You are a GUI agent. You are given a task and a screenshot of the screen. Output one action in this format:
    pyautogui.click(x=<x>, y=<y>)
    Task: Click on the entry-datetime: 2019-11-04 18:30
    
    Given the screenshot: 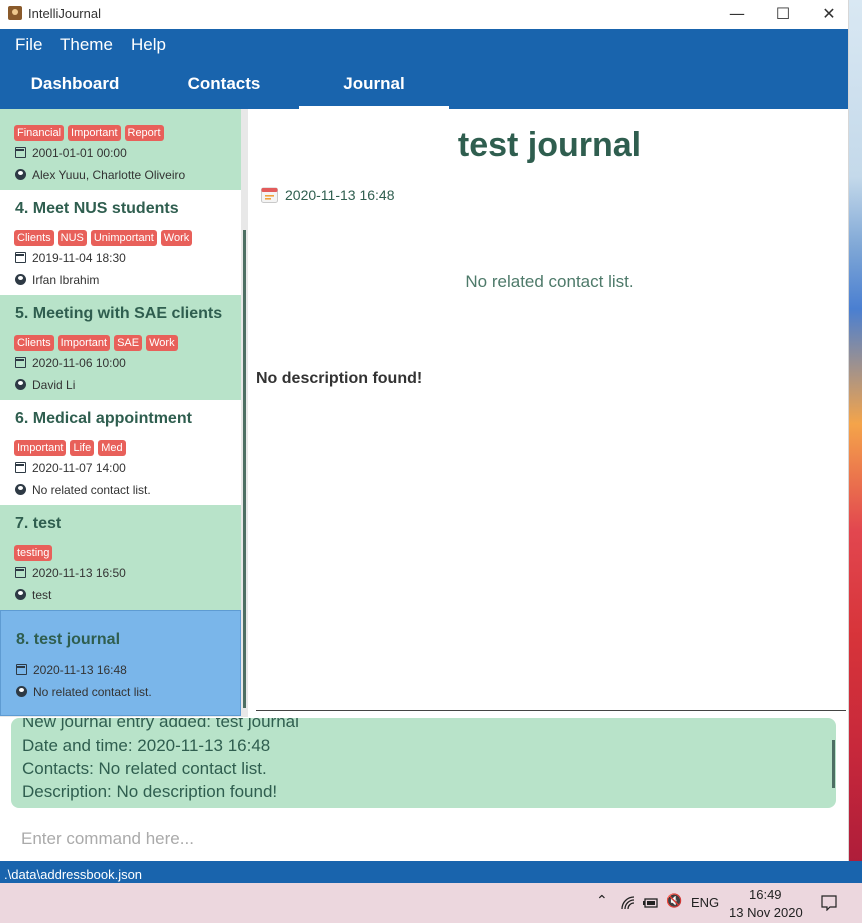 What is the action you would take?
    pyautogui.click(x=79, y=258)
    